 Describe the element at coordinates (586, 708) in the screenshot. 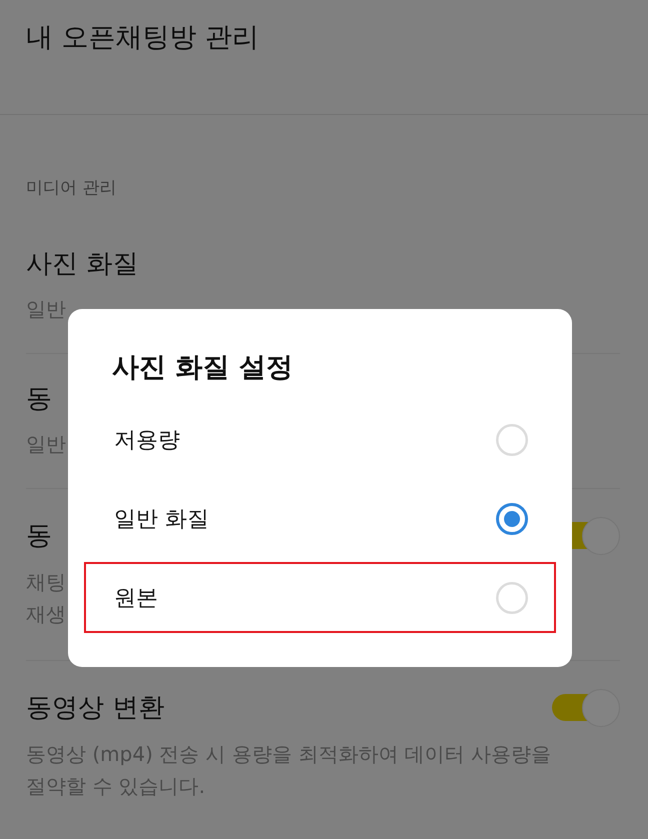

I see `toggle-switch` at that location.